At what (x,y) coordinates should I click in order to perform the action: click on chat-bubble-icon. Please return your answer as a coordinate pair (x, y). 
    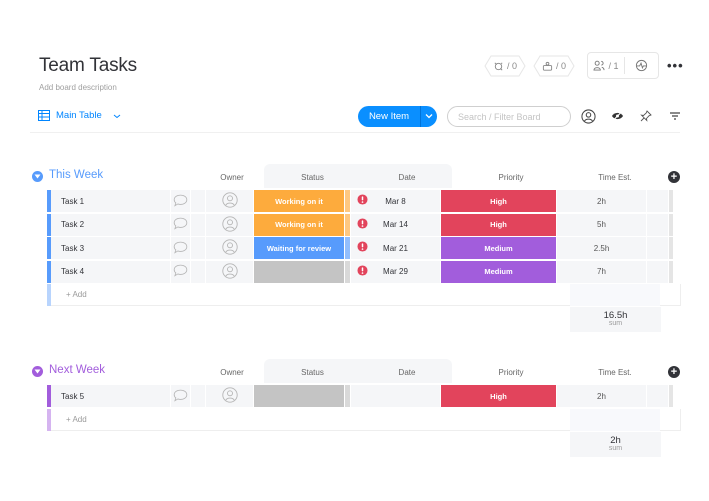
    Looking at the image, I should click on (180, 248).